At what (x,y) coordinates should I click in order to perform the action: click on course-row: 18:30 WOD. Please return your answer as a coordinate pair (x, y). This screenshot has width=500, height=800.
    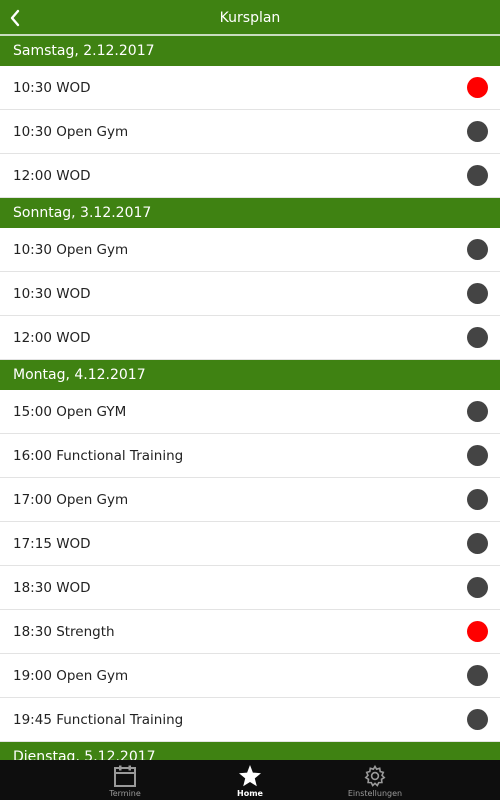
    Looking at the image, I should click on (250, 588).